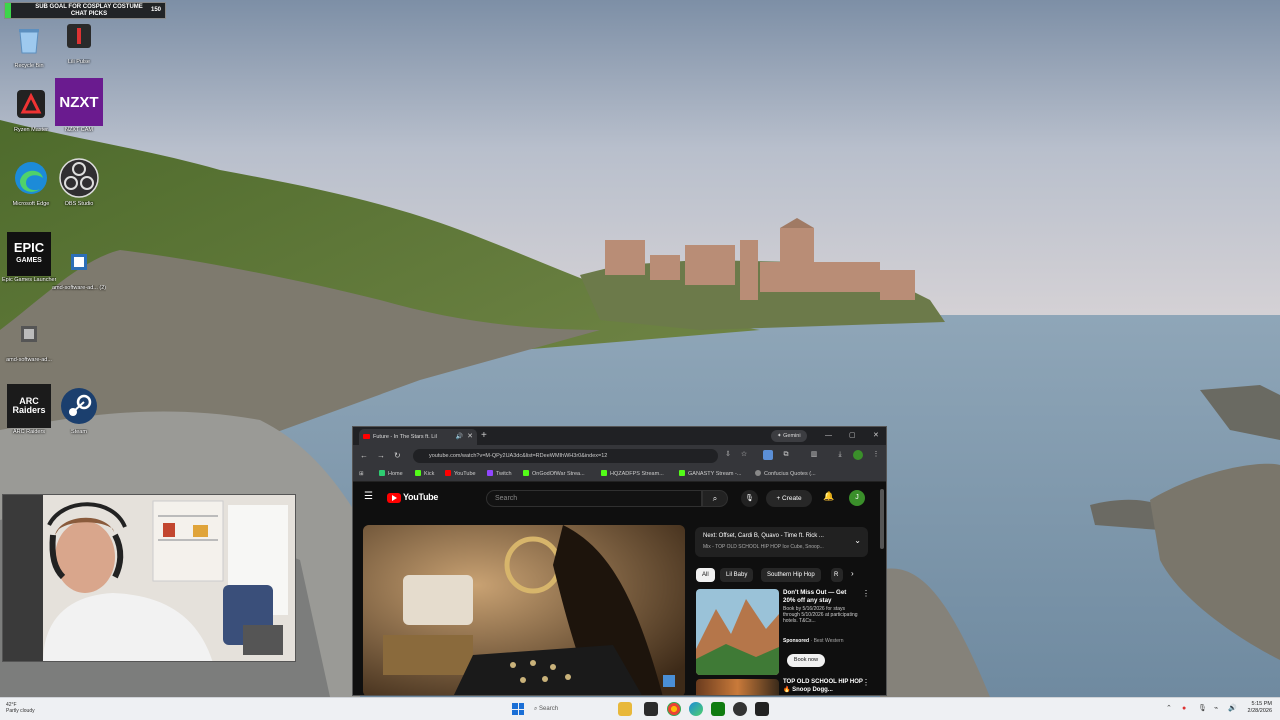 This screenshot has height=720, width=1280. I want to click on install-icon: ⇩, so click(728, 455).